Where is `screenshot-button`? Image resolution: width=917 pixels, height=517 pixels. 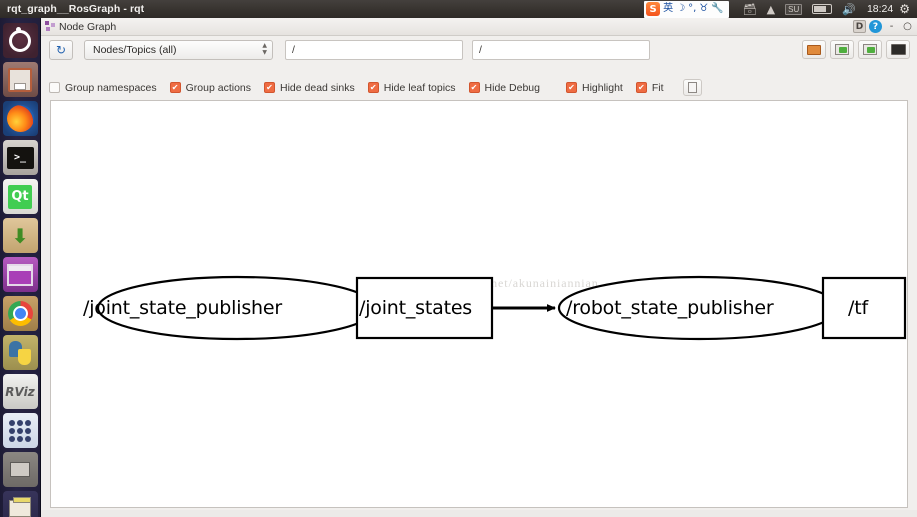
screenshot-button is located at coordinates (898, 49).